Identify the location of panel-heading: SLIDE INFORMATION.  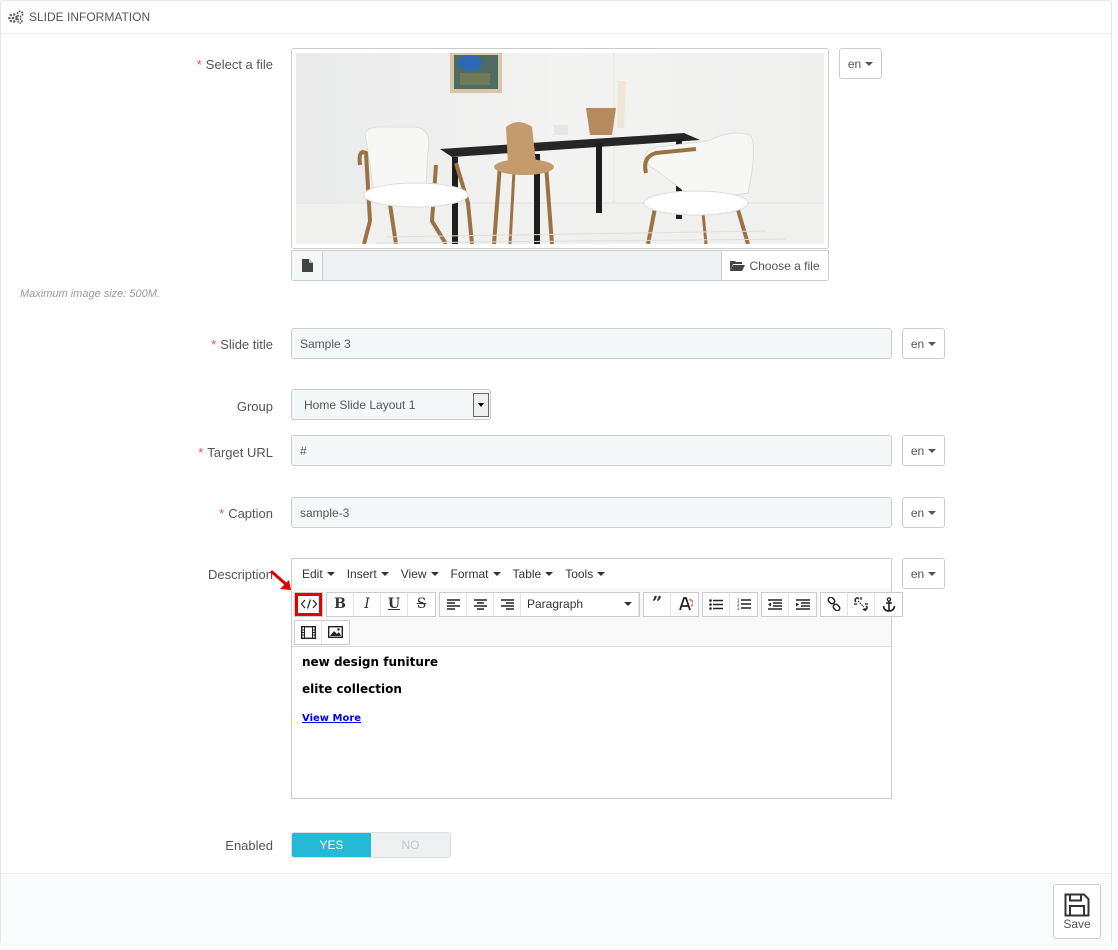
(556, 17).